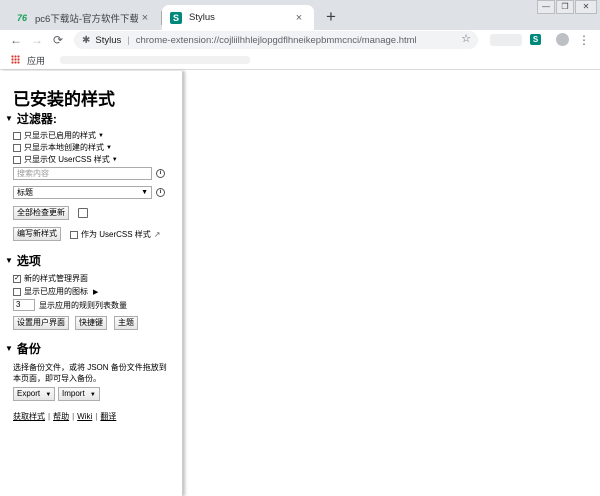 The width and height of the screenshot is (600, 496). I want to click on expand-arrow-icon: ▶, so click(95, 292).